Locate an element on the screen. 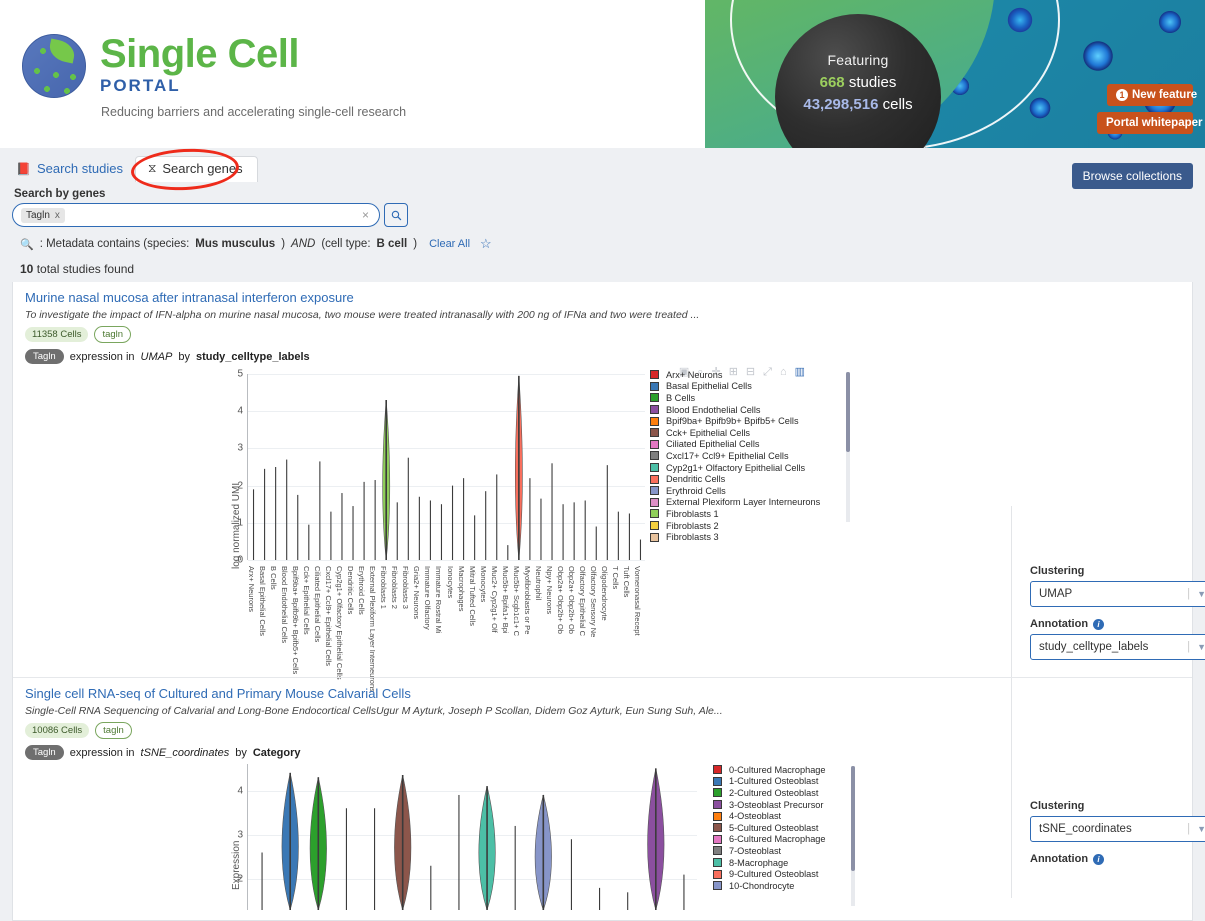  legend-item: 6-Cultured Macrophage is located at coordinates (813, 840).